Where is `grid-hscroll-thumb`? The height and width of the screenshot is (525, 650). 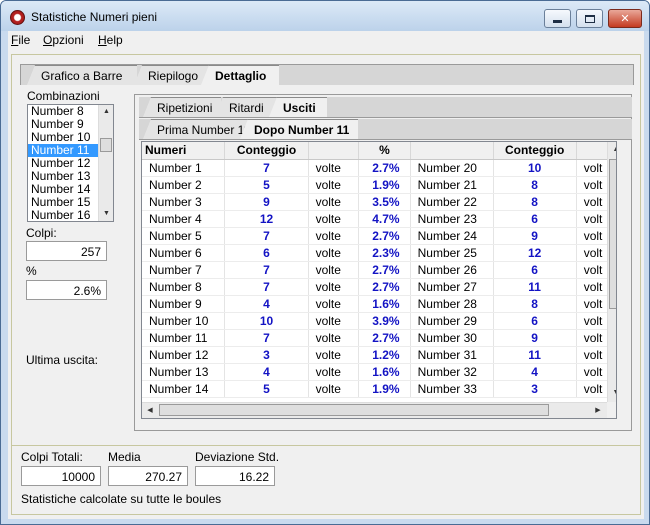 grid-hscroll-thumb is located at coordinates (354, 410).